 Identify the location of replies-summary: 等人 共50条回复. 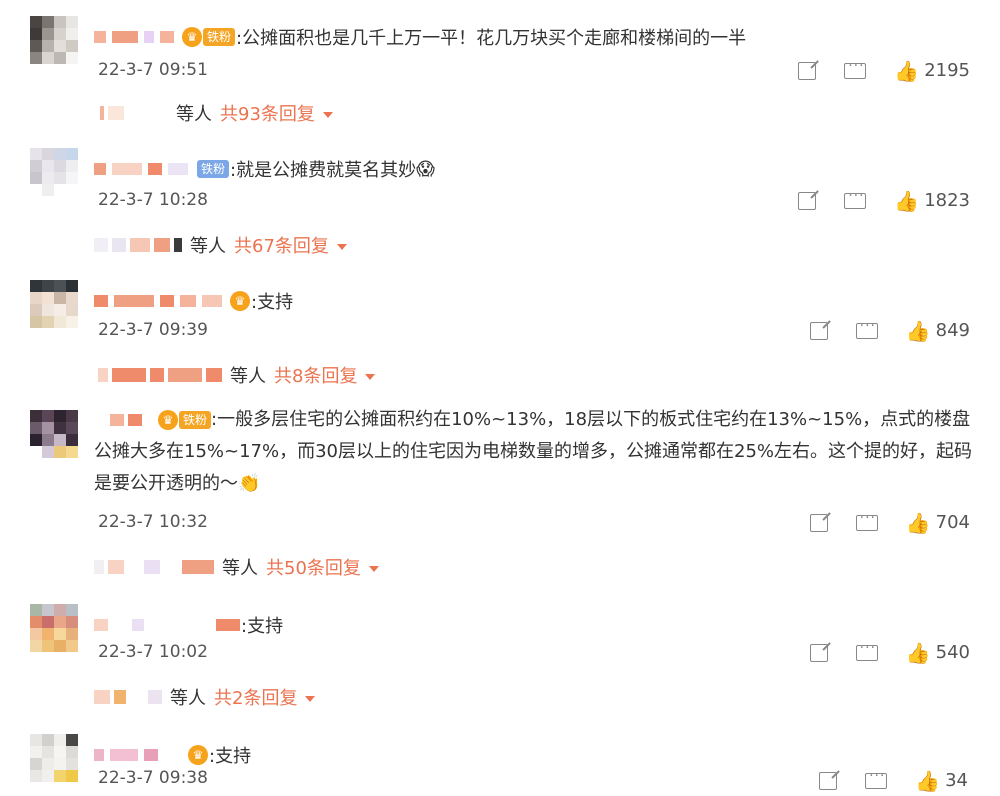
(236, 567).